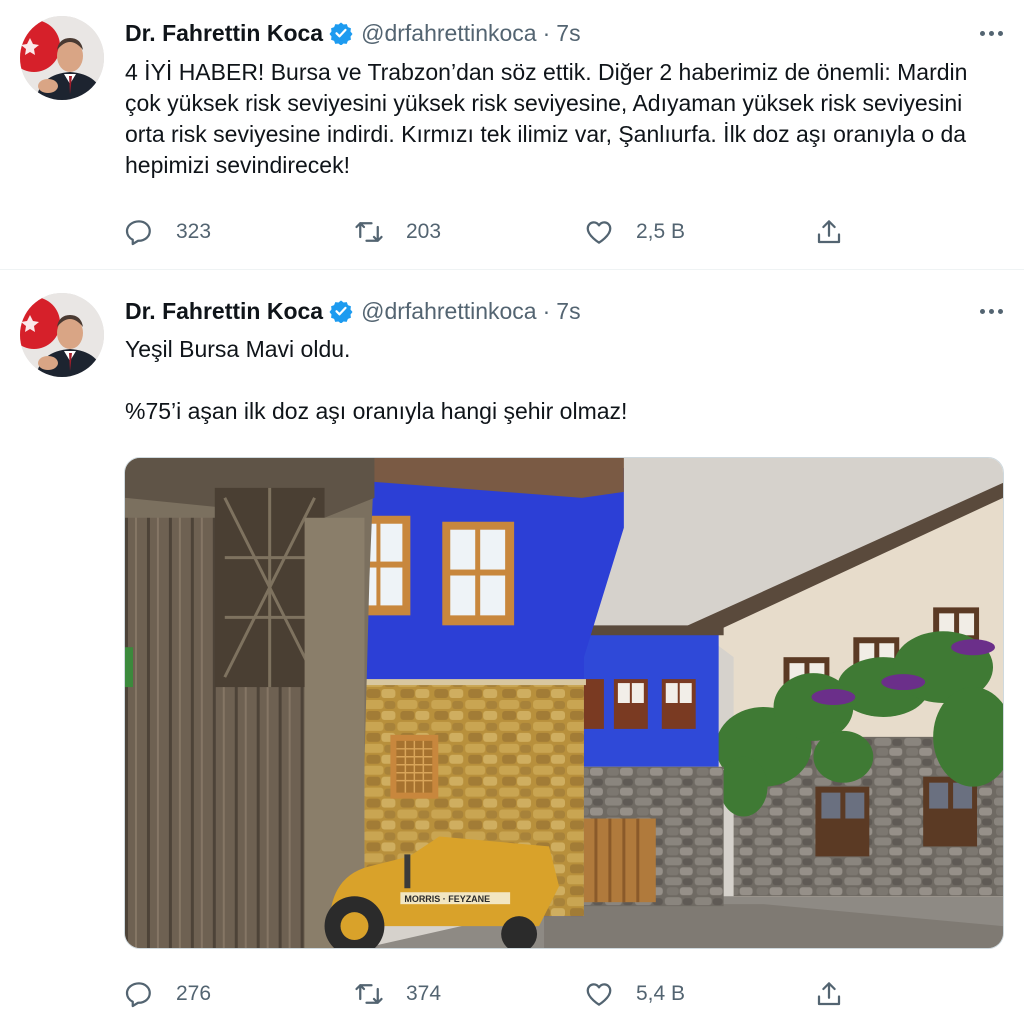 This screenshot has height=1023, width=1024. Describe the element at coordinates (447, 899) in the screenshot. I see `tractor-label: MORRIS · FEYZANE` at that location.